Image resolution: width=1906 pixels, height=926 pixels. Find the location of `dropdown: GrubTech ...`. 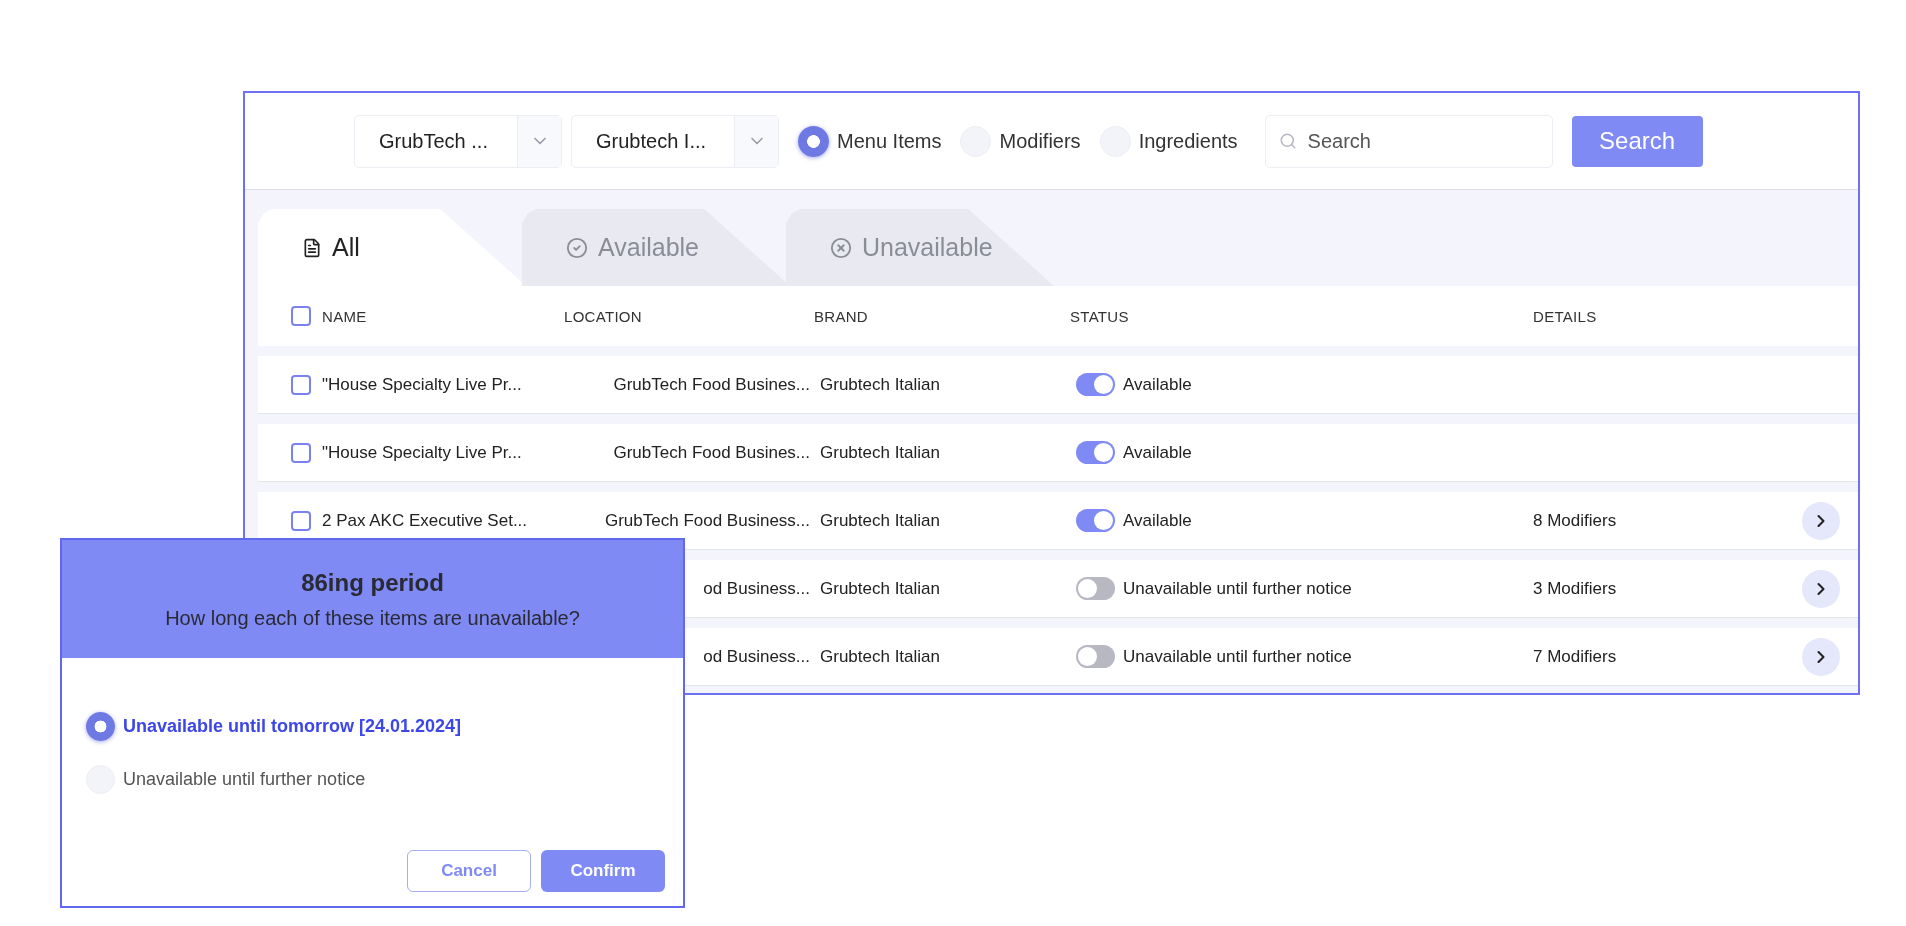

dropdown: GrubTech ... is located at coordinates (458, 141).